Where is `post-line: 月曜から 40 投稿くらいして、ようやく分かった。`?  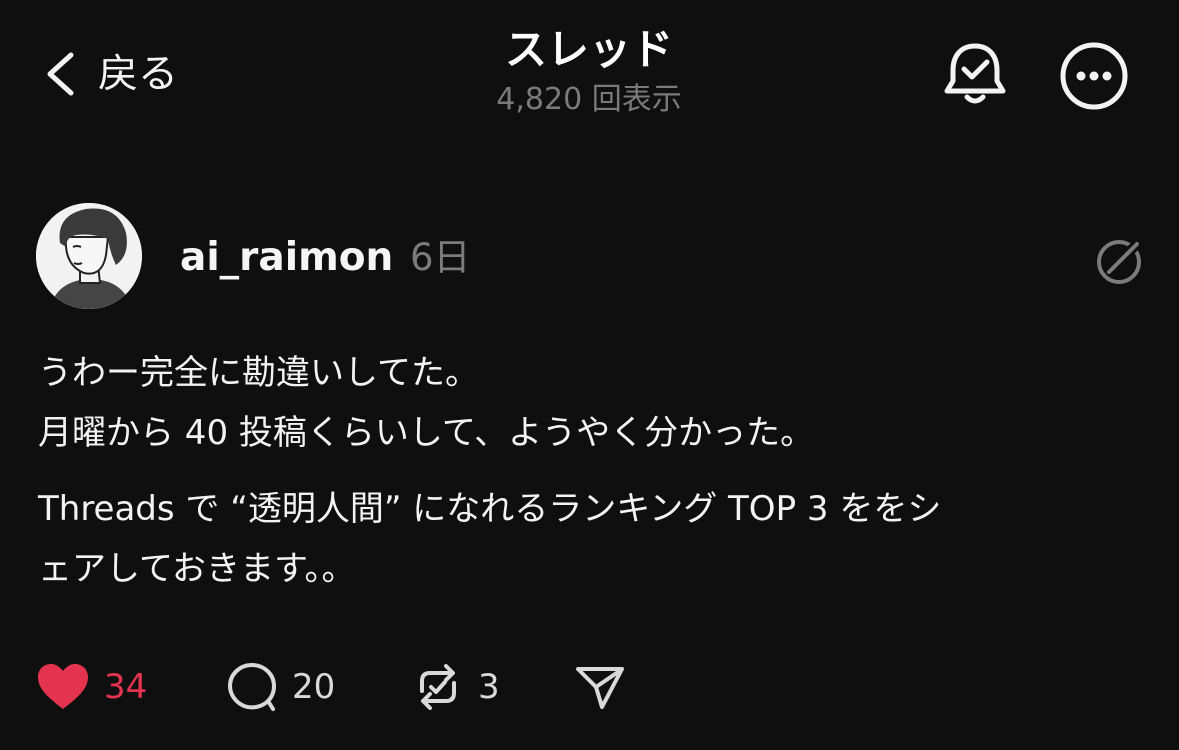 post-line: 月曜から 40 投稿くらいして、ようやく分かった。 is located at coordinates (426, 433).